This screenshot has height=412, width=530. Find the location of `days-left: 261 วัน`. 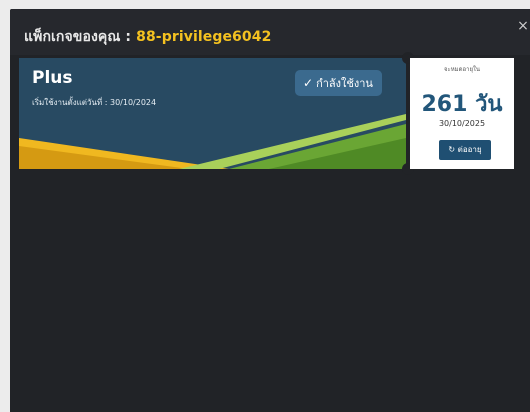

days-left: 261 วัน is located at coordinates (462, 104).